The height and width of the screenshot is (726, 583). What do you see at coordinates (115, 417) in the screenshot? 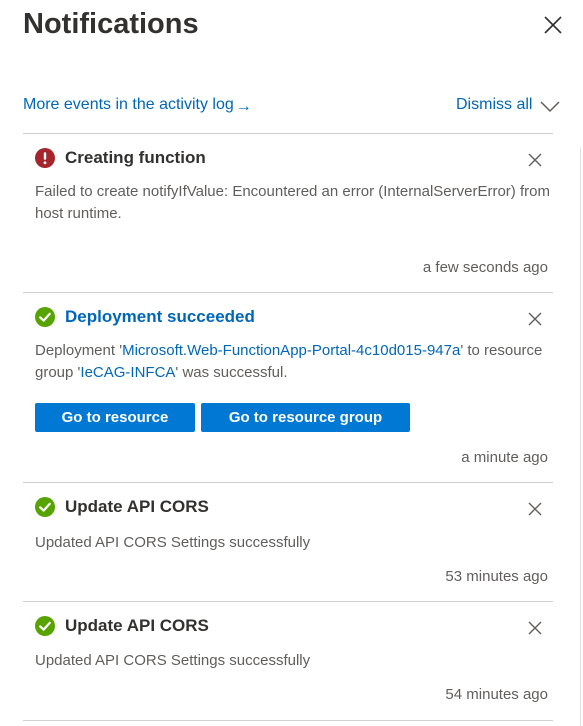
I see `go-to-resource-button: Go to resource` at bounding box center [115, 417].